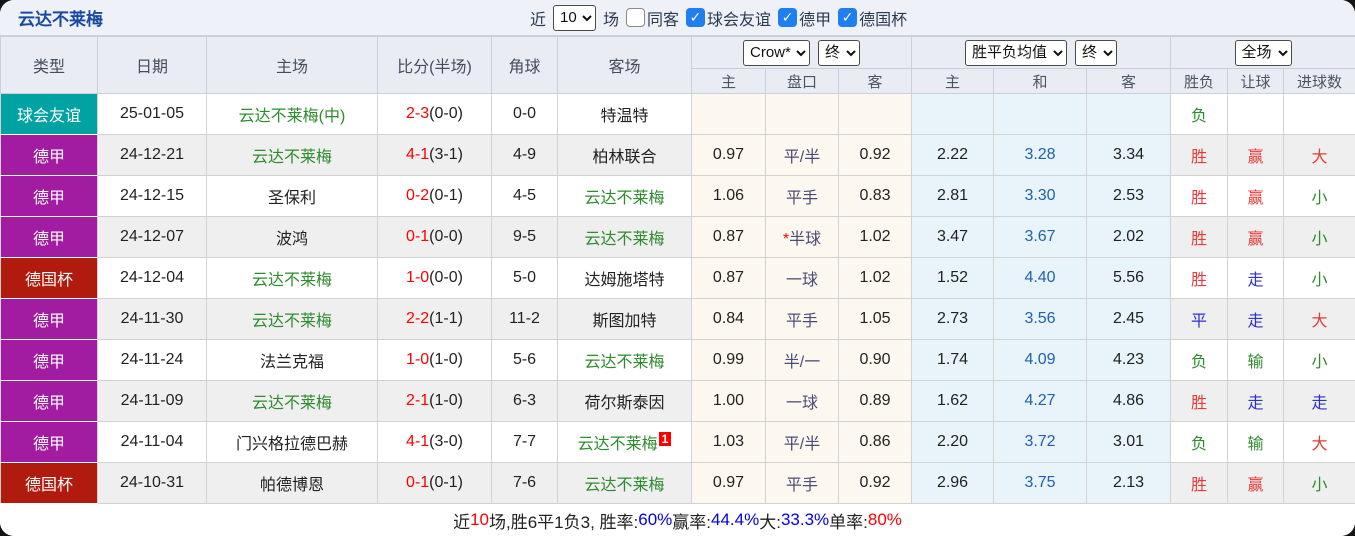 The height and width of the screenshot is (536, 1355). What do you see at coordinates (665, 438) in the screenshot?
I see `red-card-badge: 1` at bounding box center [665, 438].